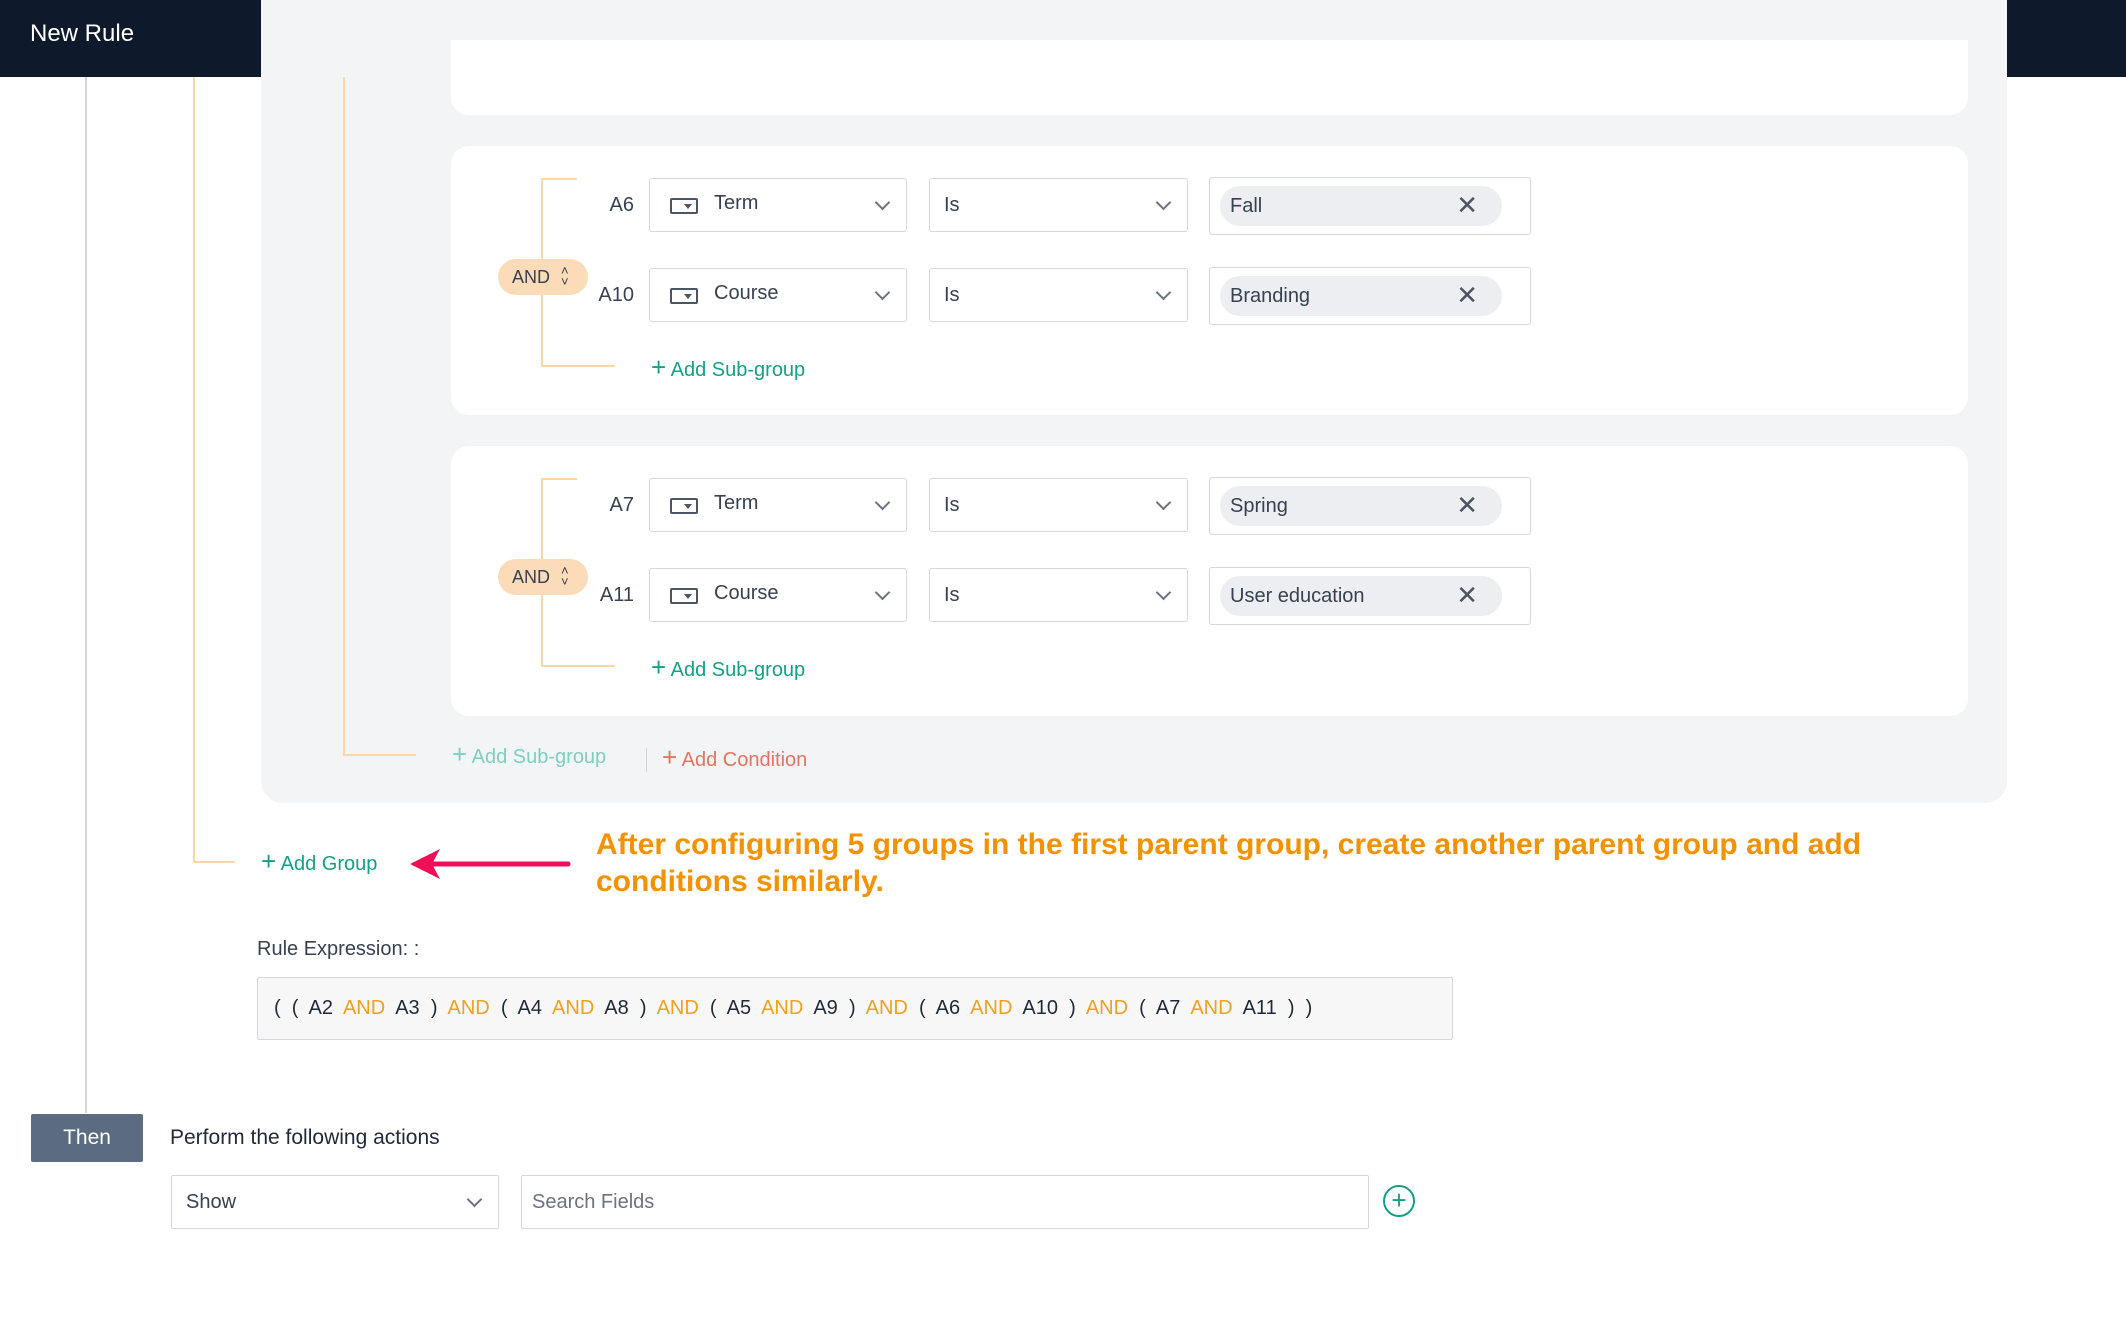 This screenshot has height=1326, width=2126. Describe the element at coordinates (1040, 1008) in the screenshot. I see `expression-token: A10` at that location.